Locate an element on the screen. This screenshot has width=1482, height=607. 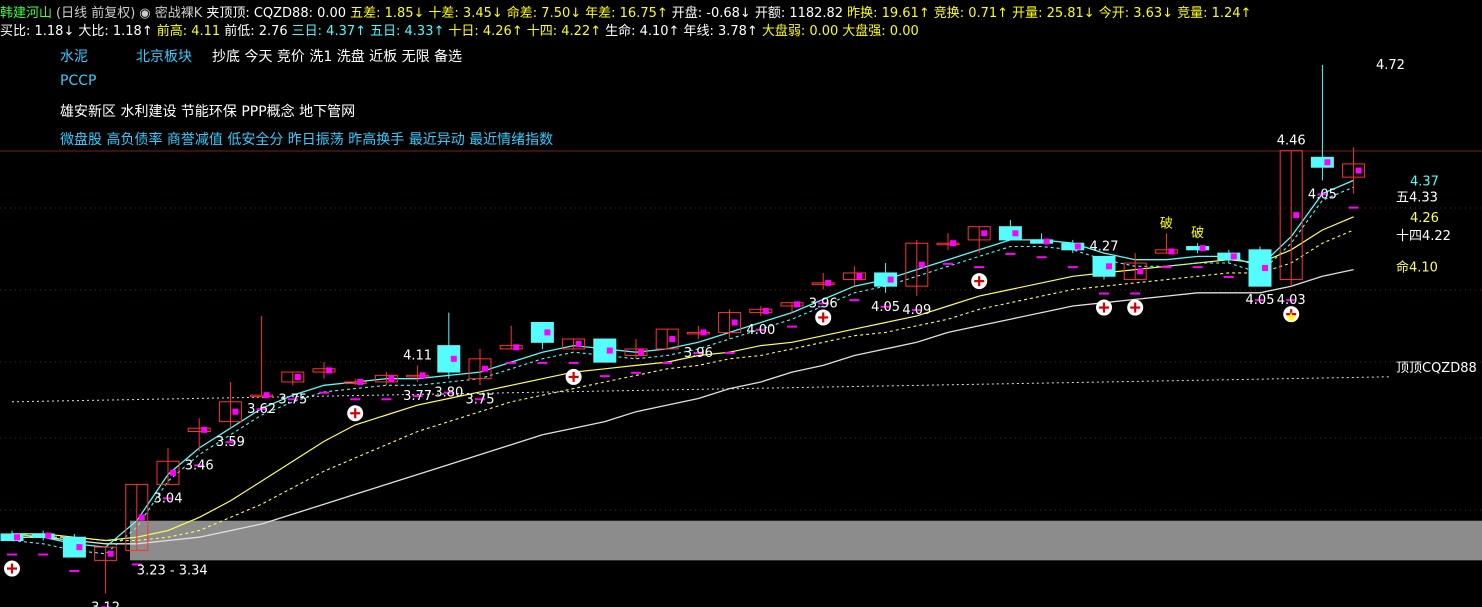
price-label: 3.96 is located at coordinates (698, 353).